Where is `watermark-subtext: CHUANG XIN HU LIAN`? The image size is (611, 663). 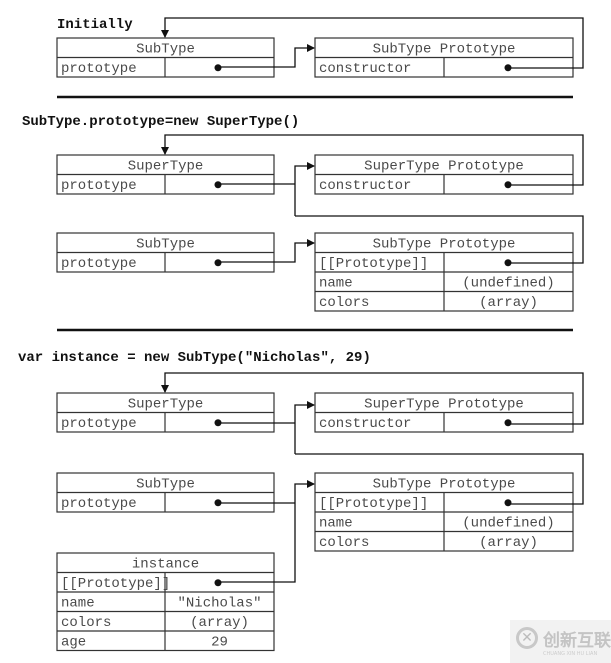 watermark-subtext: CHUANG XIN HU LIAN is located at coordinates (570, 654).